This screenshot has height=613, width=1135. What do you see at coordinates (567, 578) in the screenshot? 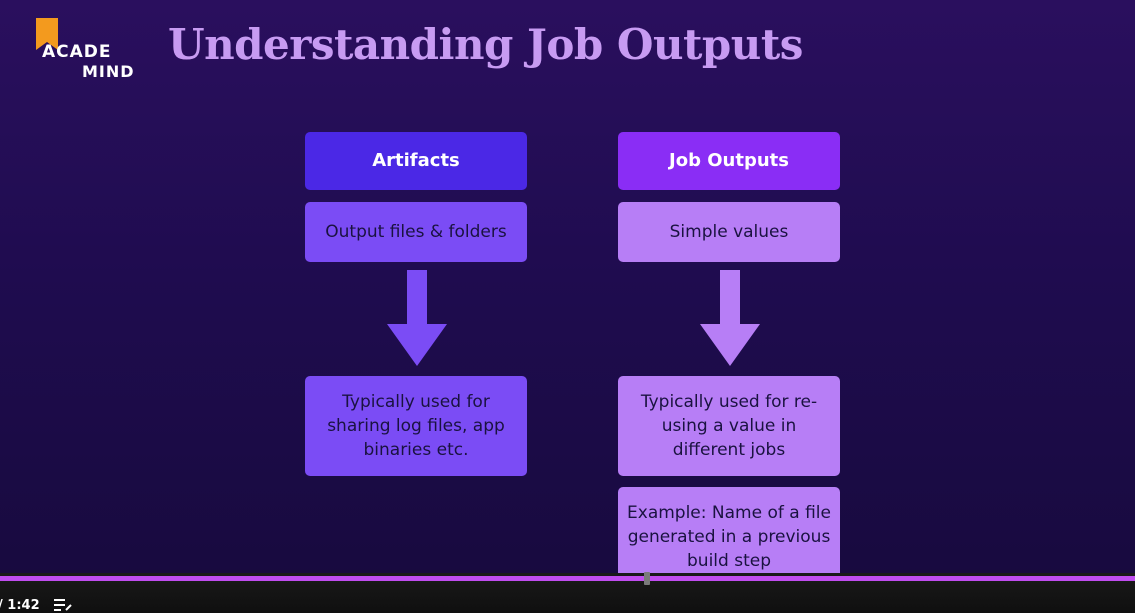
I see `progress-bar` at bounding box center [567, 578].